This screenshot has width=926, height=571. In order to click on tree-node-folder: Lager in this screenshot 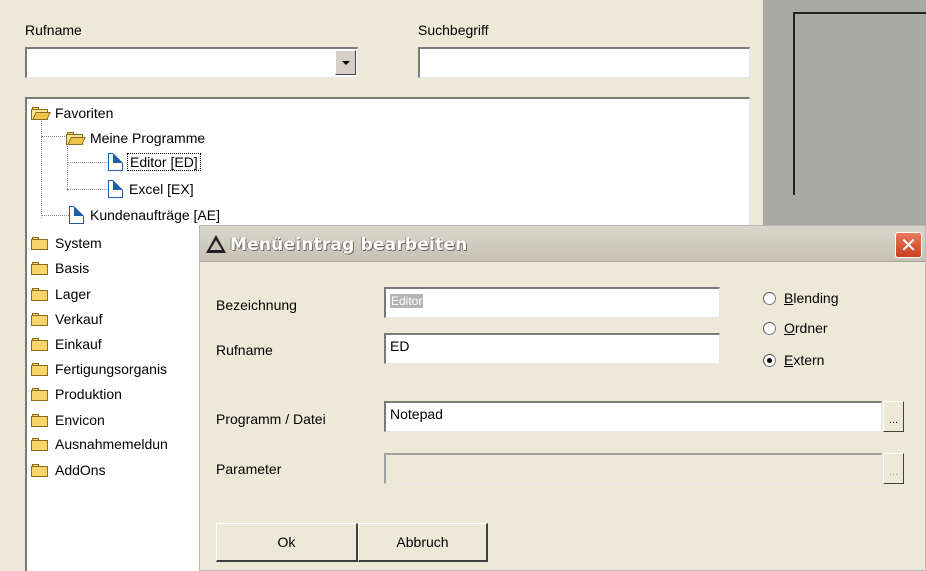, I will do `click(62, 293)`.